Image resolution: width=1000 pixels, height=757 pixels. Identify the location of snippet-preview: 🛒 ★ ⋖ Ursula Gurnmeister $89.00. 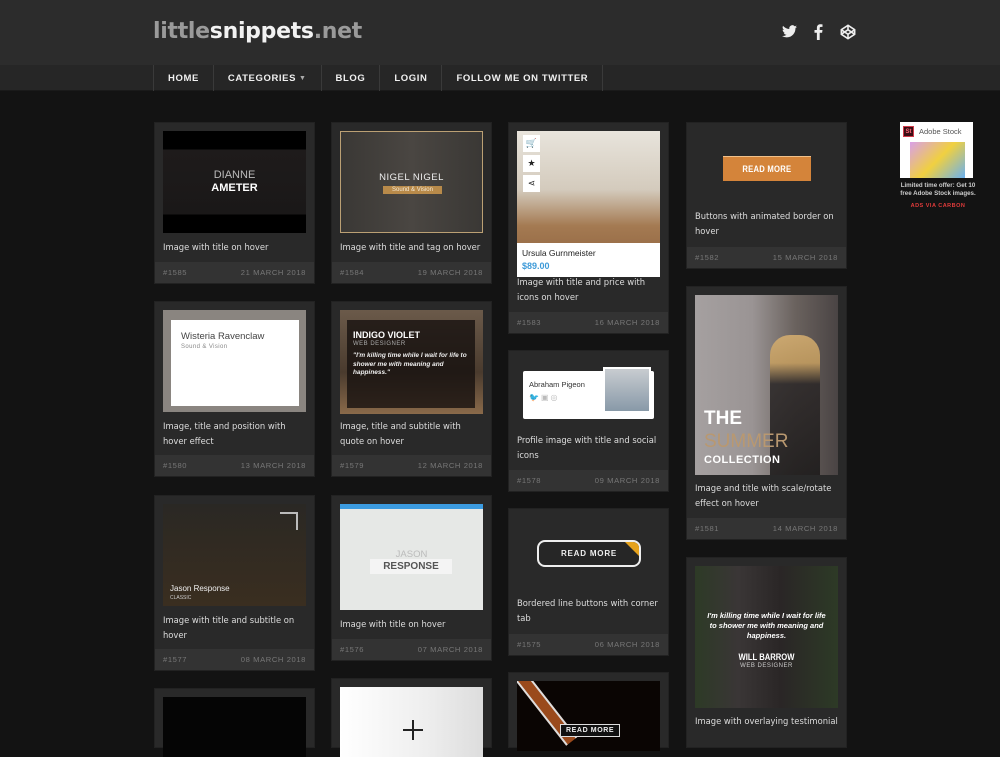
(588, 204).